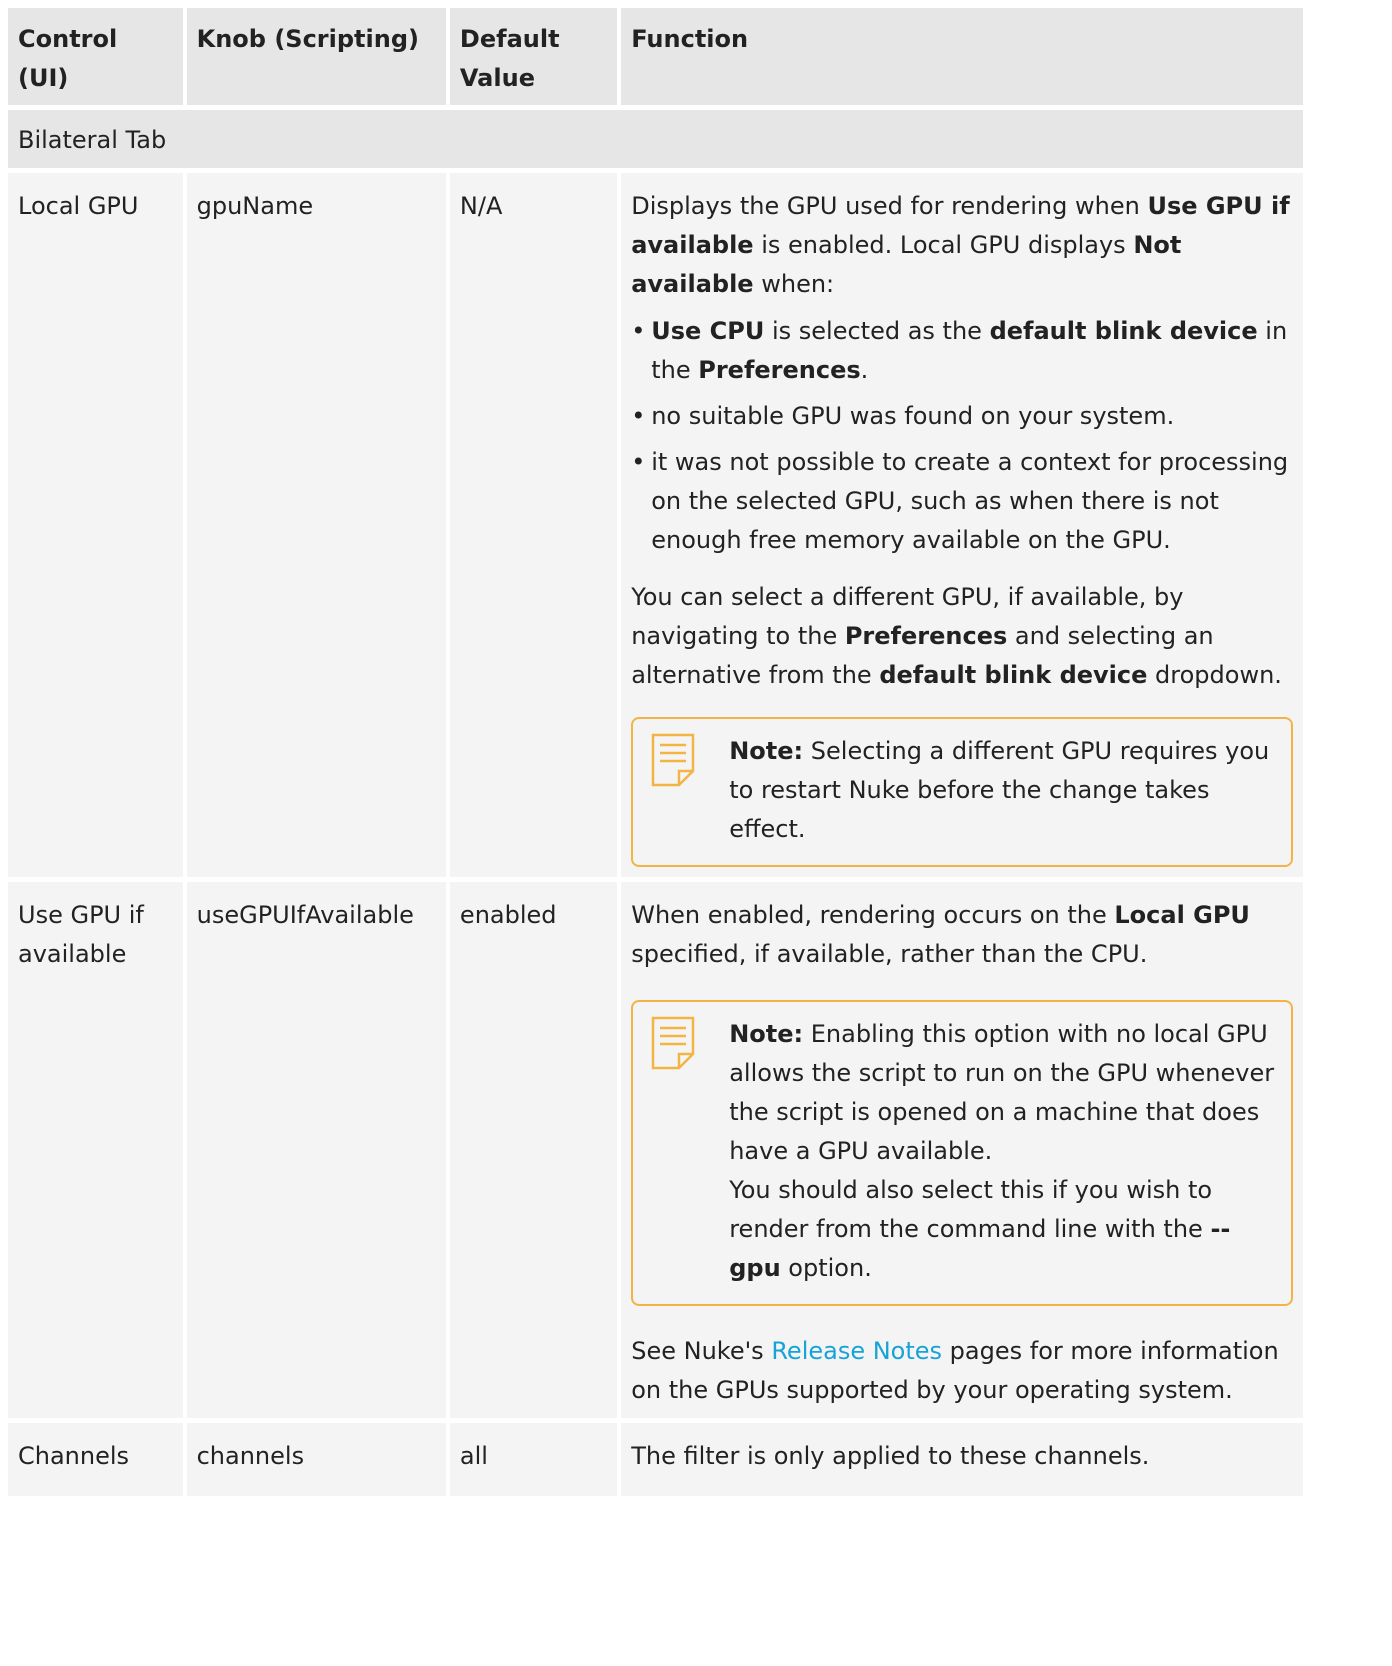  What do you see at coordinates (95, 525) in the screenshot?
I see `cell-control: Local GPU` at bounding box center [95, 525].